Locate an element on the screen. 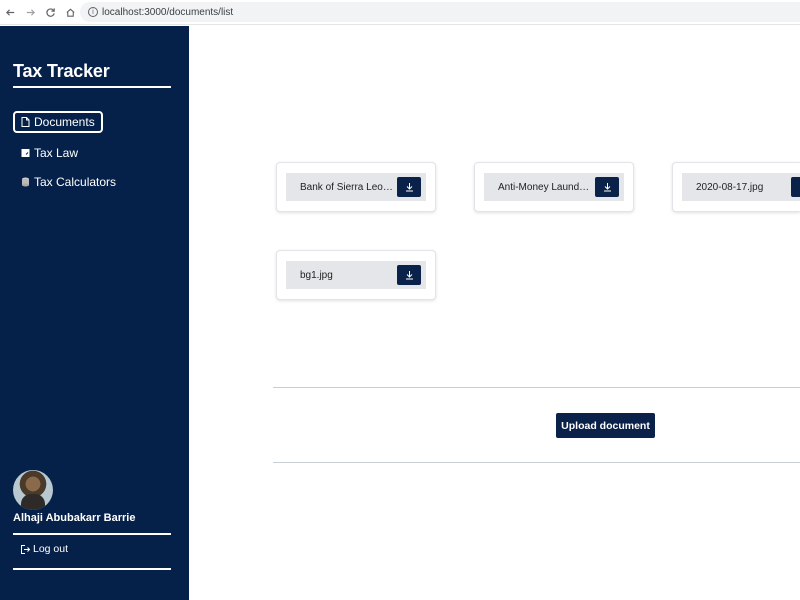 The image size is (800, 600). forward-icon is located at coordinates (30, 12).